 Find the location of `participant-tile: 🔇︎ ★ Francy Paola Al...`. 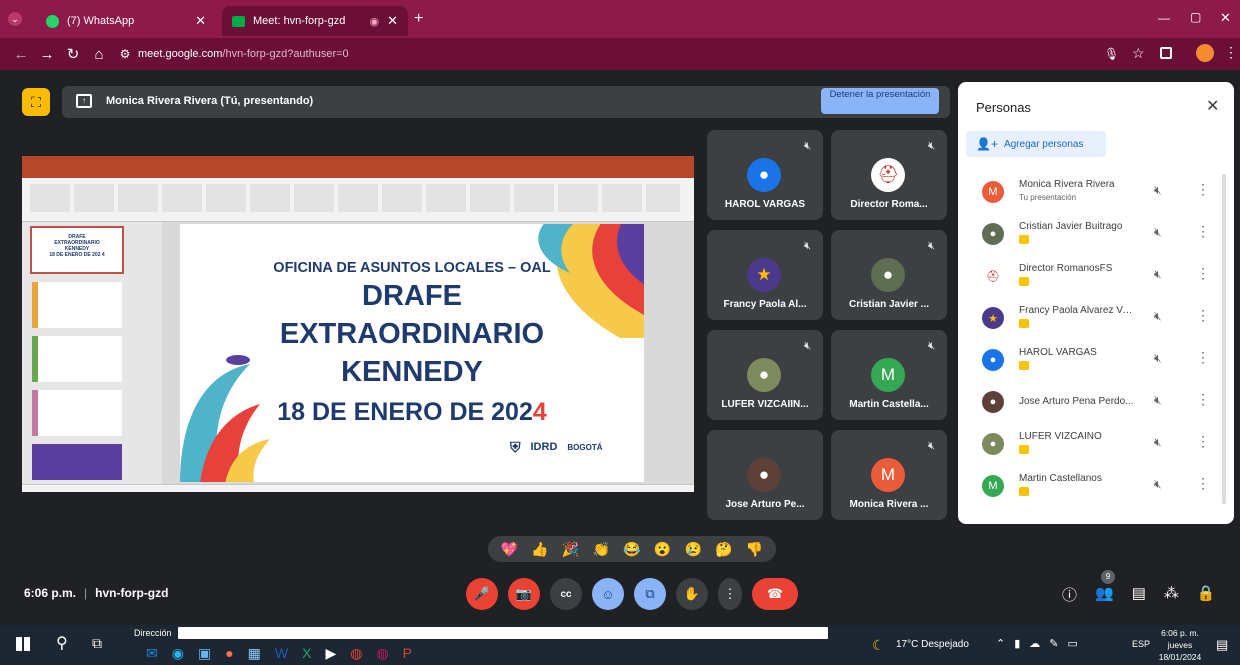

participant-tile: 🔇︎ ★ Francy Paola Al... is located at coordinates (765, 275).